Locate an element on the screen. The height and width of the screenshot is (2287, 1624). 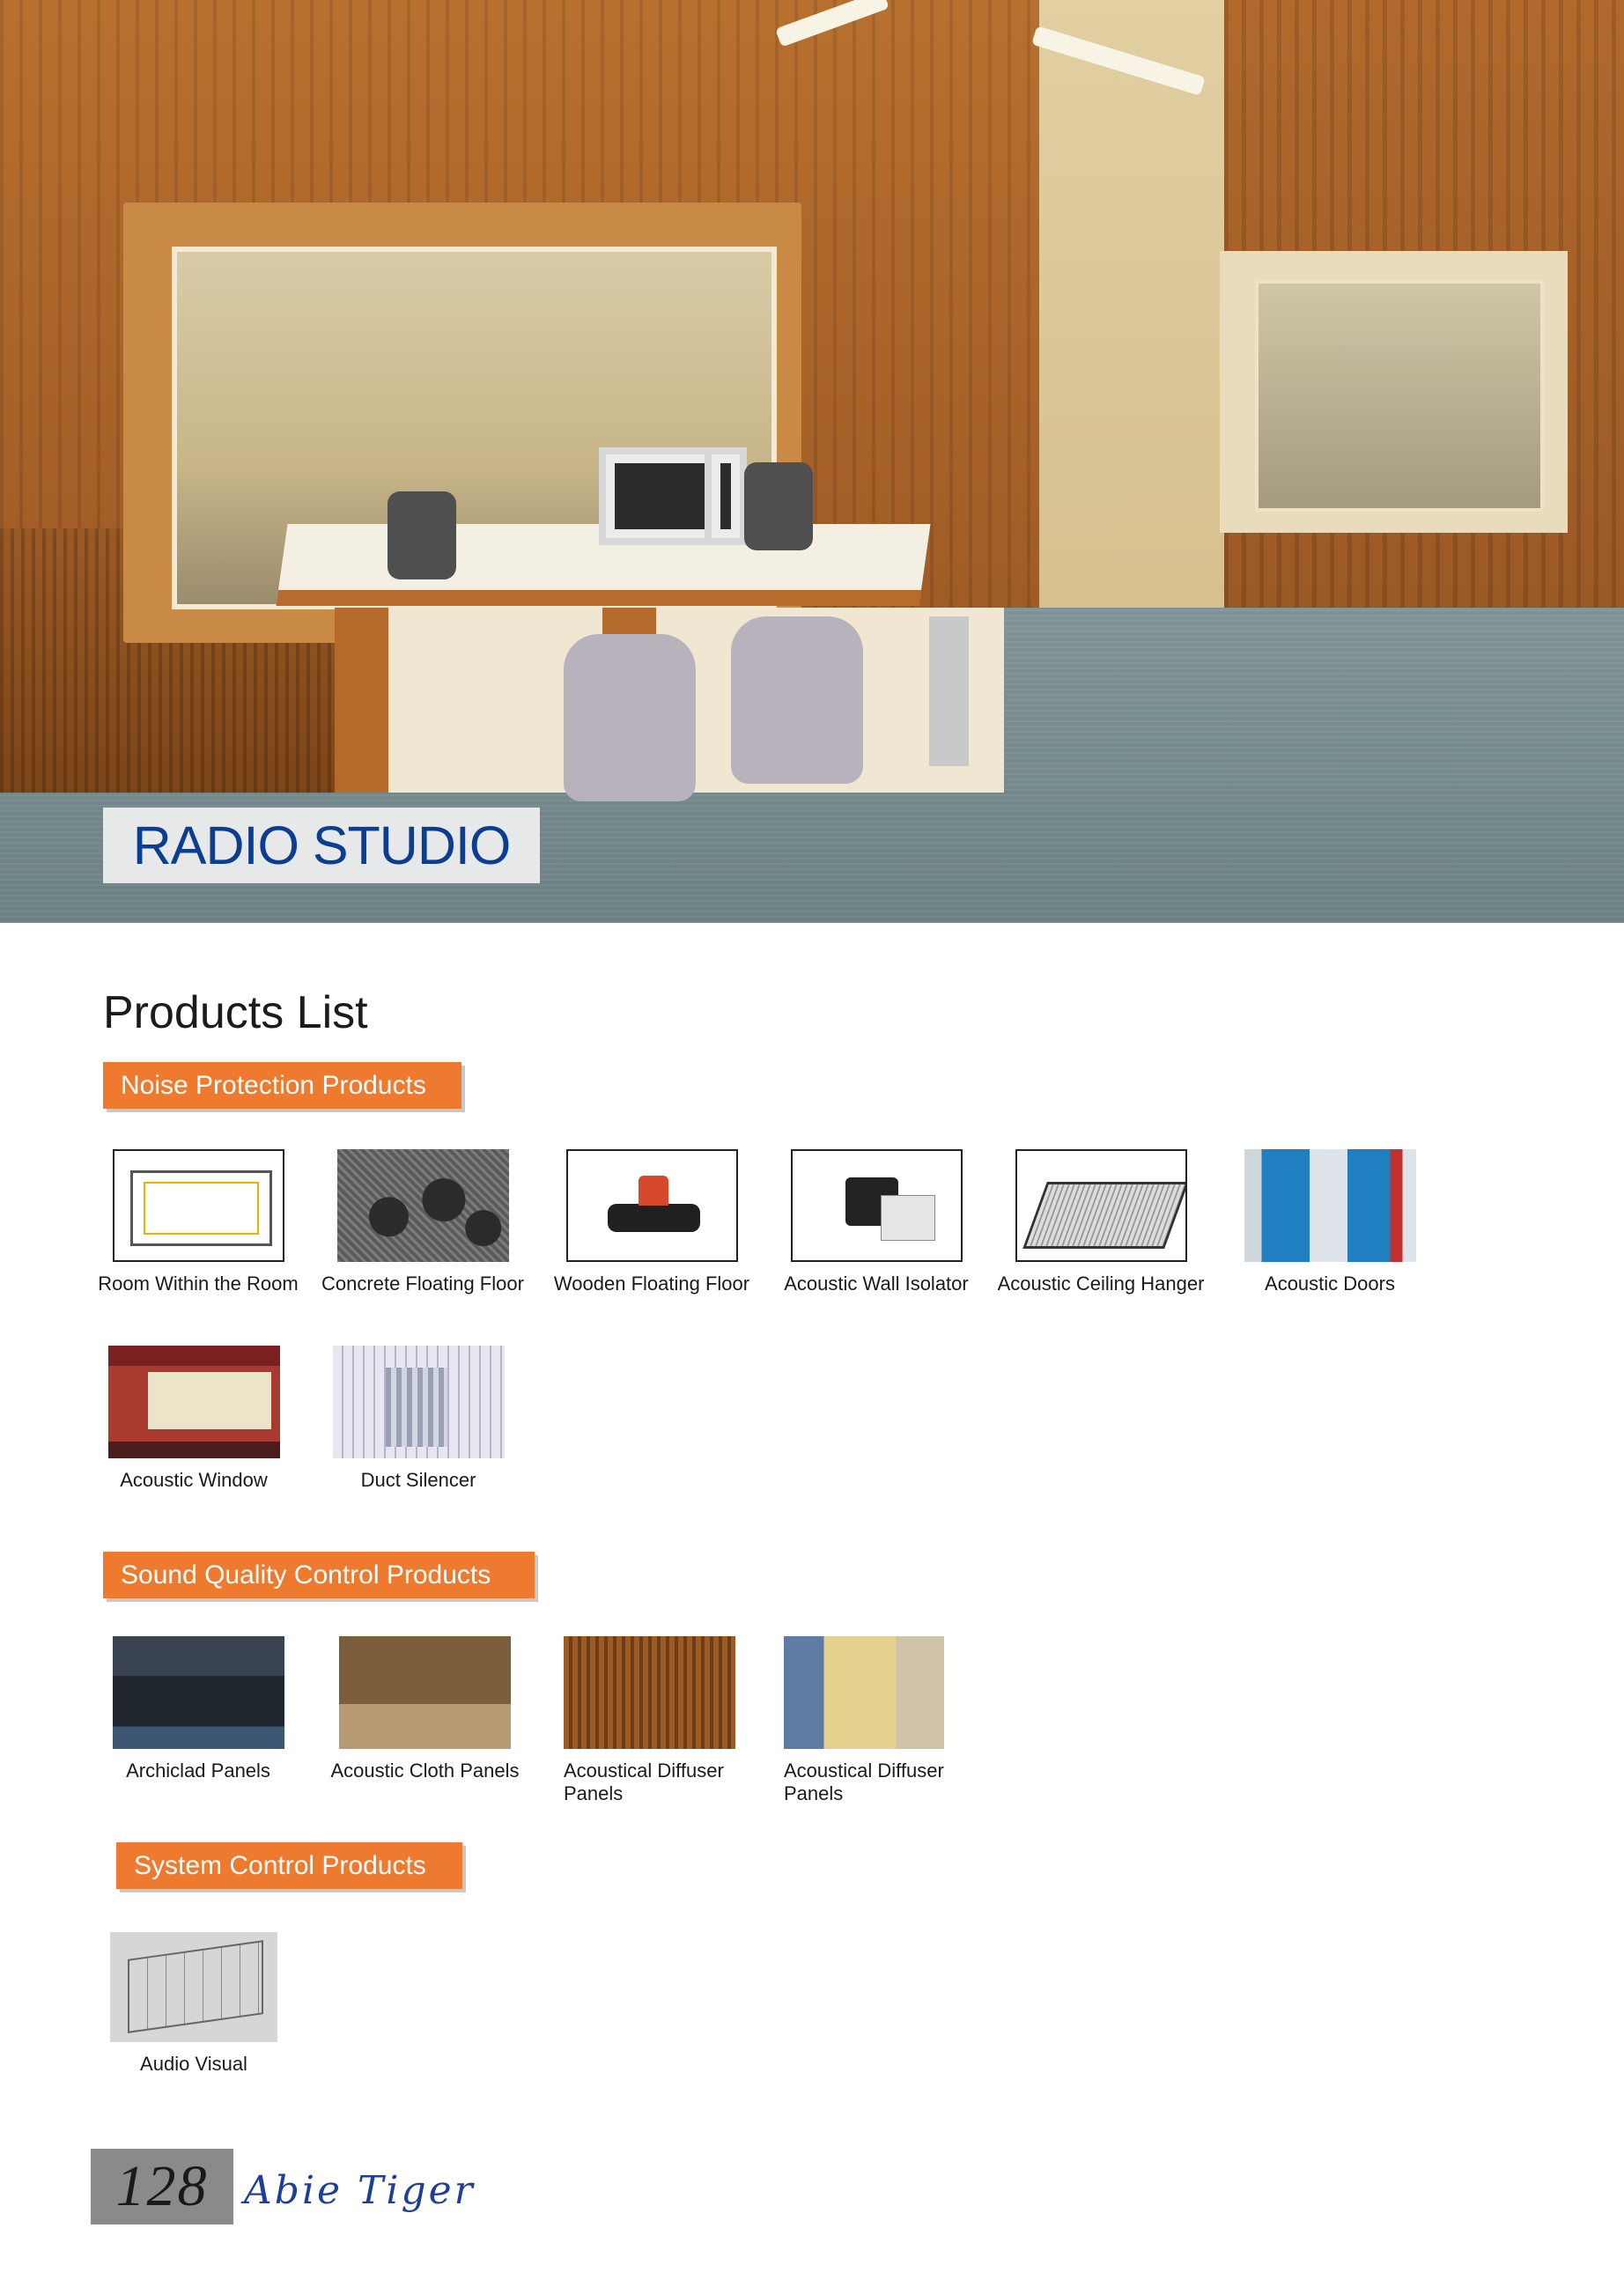
product-label: Audio Visual is located at coordinates (193, 2064).